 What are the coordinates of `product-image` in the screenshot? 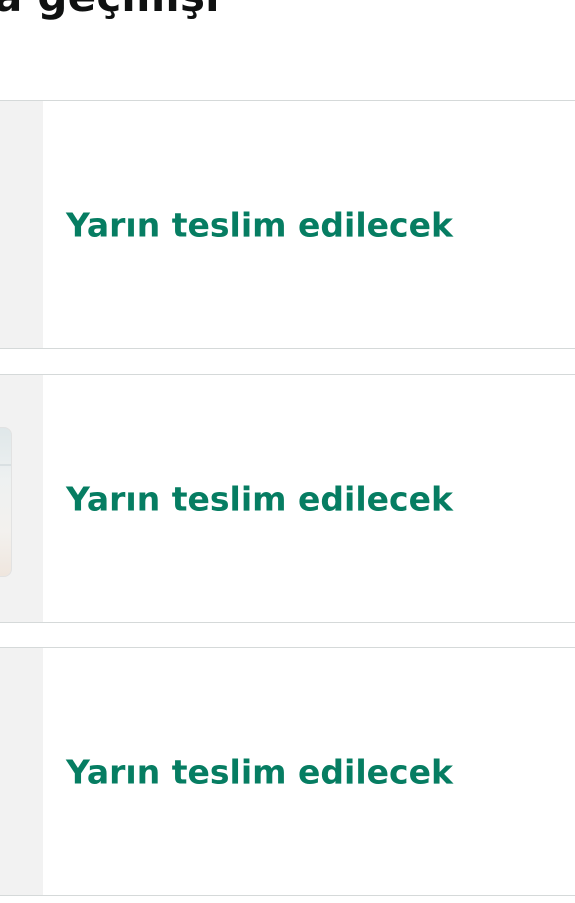 It's located at (6, 502).